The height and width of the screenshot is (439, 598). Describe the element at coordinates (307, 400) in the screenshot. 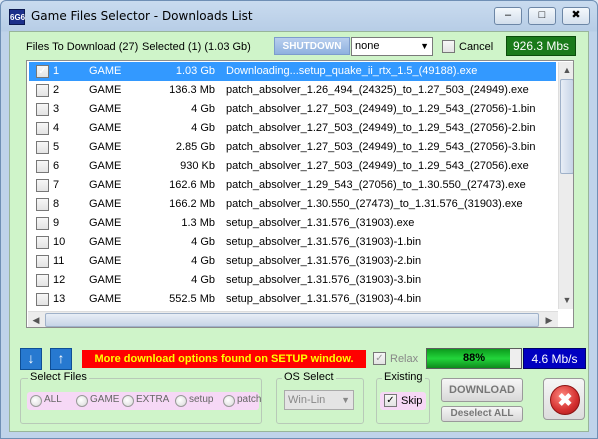

I see `os-select-value: Win-Lin` at that location.